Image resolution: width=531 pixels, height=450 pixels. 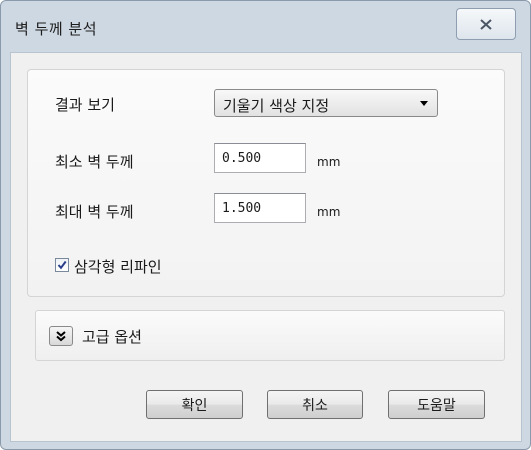 I want to click on checkmark-icon, so click(x=62, y=265).